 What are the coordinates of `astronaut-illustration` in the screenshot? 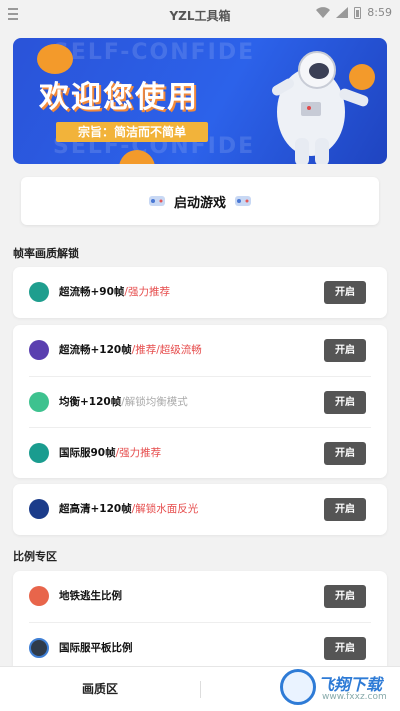 It's located at (320, 107).